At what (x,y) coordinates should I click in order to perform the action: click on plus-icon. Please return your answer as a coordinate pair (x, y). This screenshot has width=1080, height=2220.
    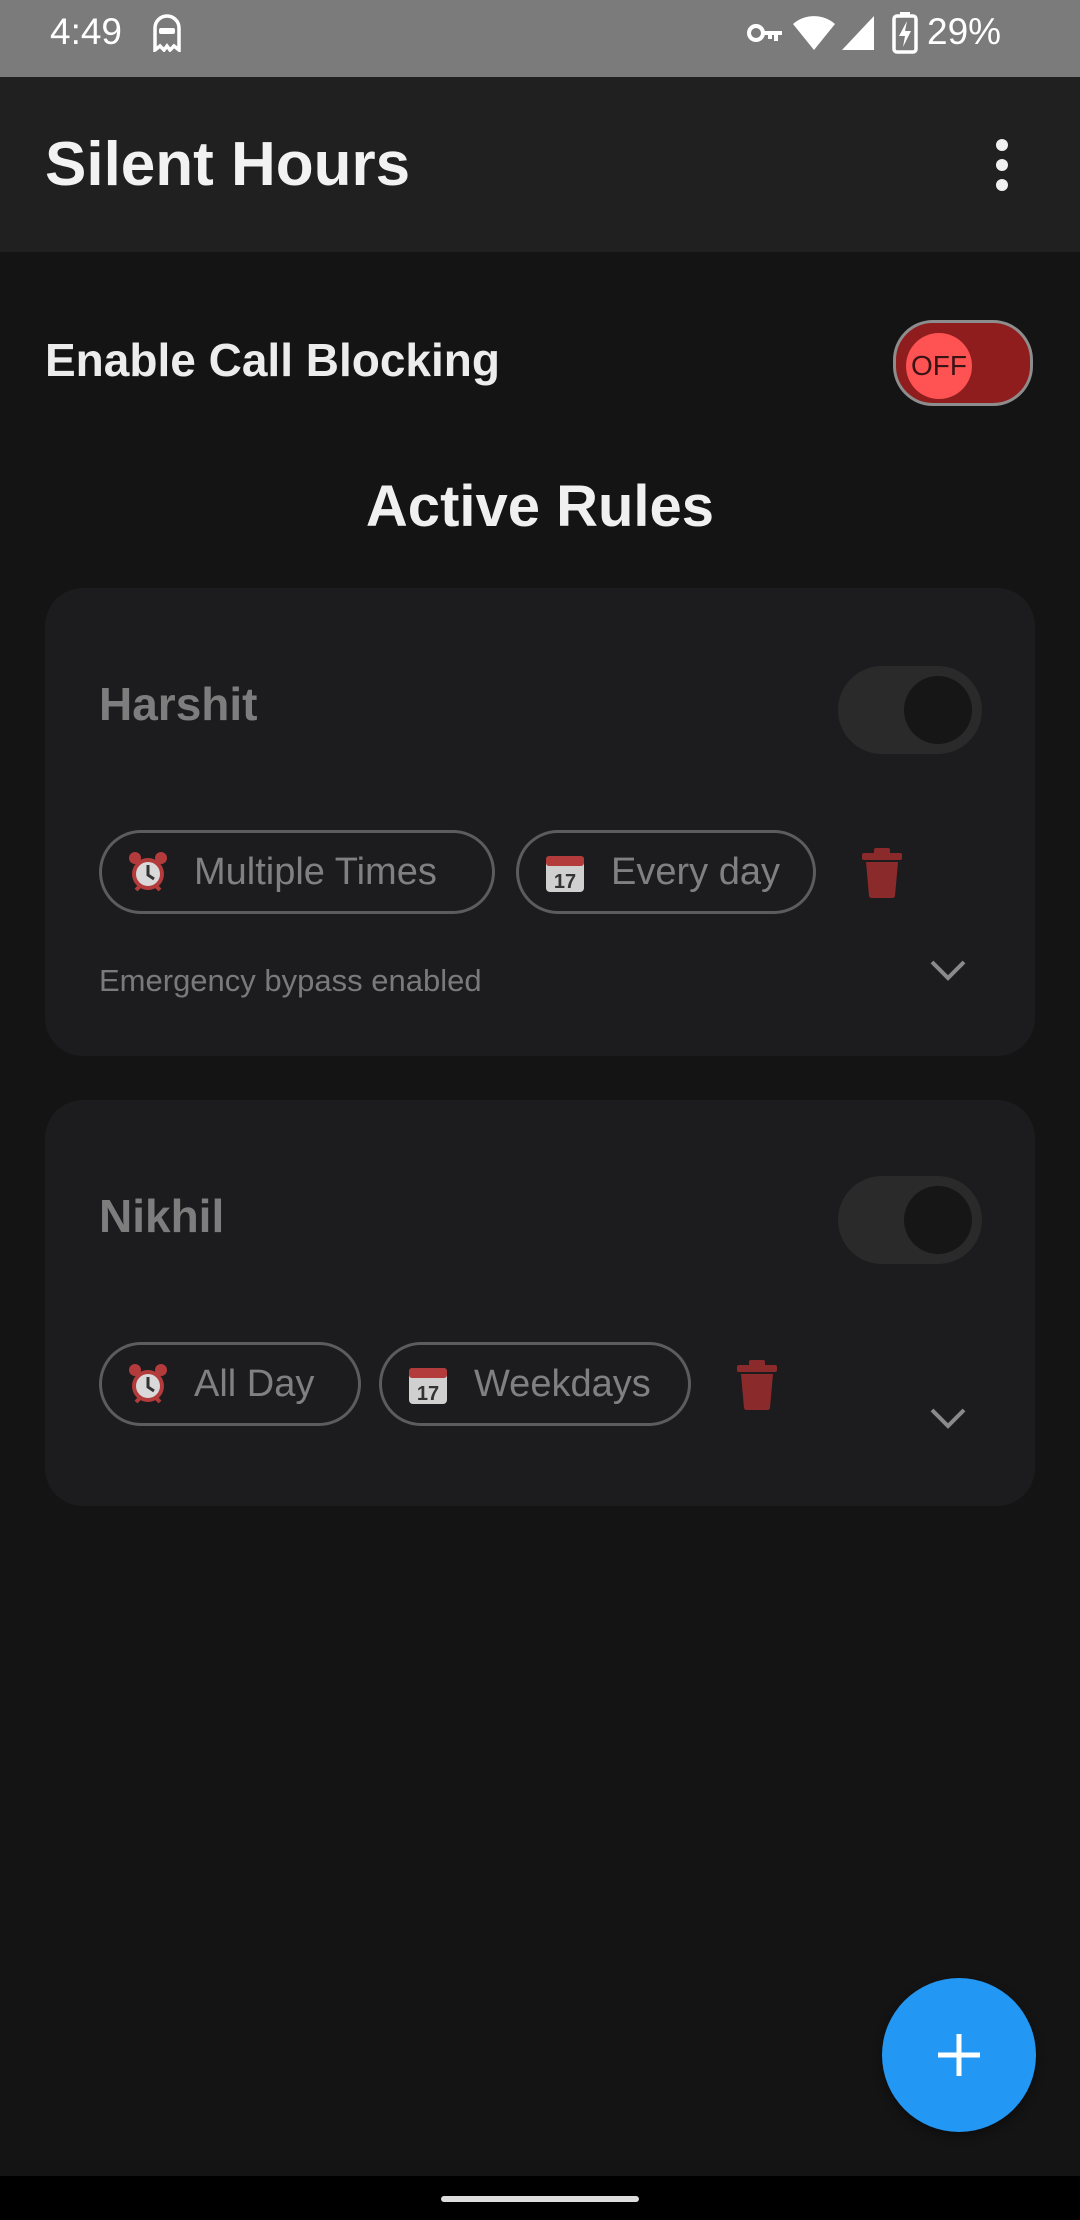
    Looking at the image, I should click on (959, 2055).